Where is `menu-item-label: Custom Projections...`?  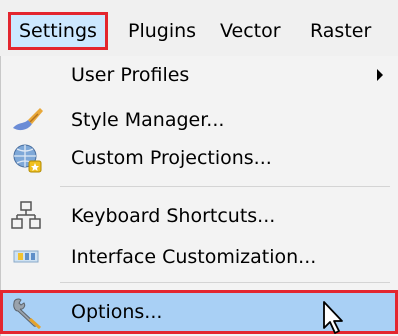 menu-item-label: Custom Projections... is located at coordinates (171, 158).